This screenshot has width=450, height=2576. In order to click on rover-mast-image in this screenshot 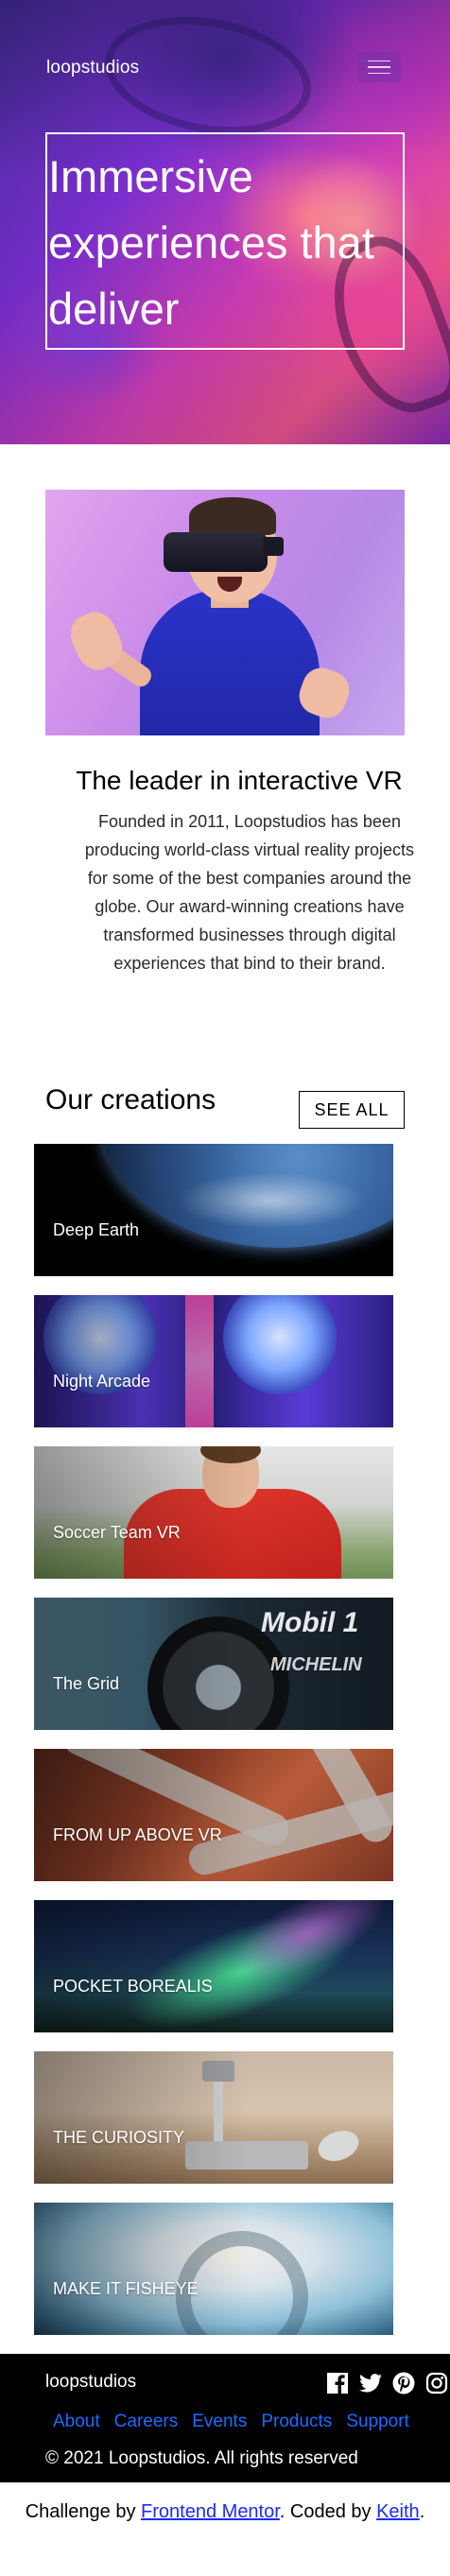, I will do `click(218, 2118)`.